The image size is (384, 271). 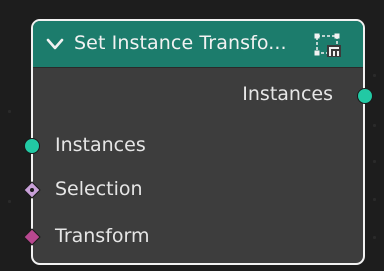 What do you see at coordinates (32, 190) in the screenshot?
I see `input-socket-selection` at bounding box center [32, 190].